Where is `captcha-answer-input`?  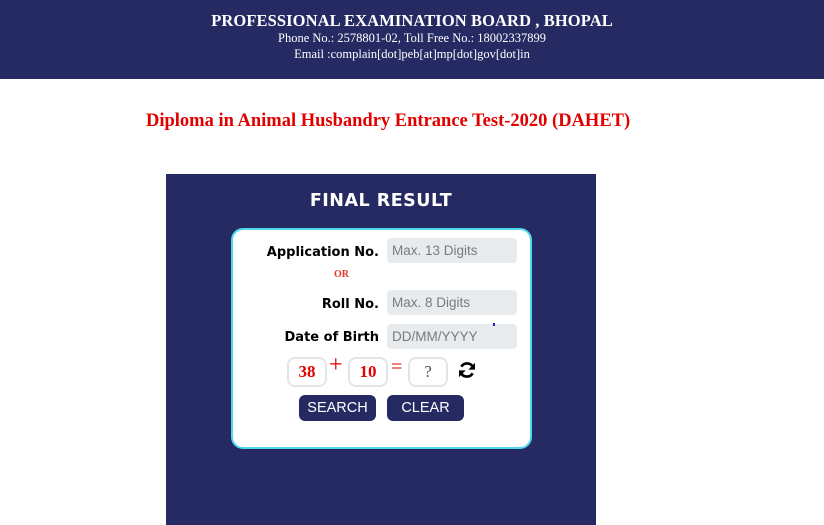 captcha-answer-input is located at coordinates (428, 372).